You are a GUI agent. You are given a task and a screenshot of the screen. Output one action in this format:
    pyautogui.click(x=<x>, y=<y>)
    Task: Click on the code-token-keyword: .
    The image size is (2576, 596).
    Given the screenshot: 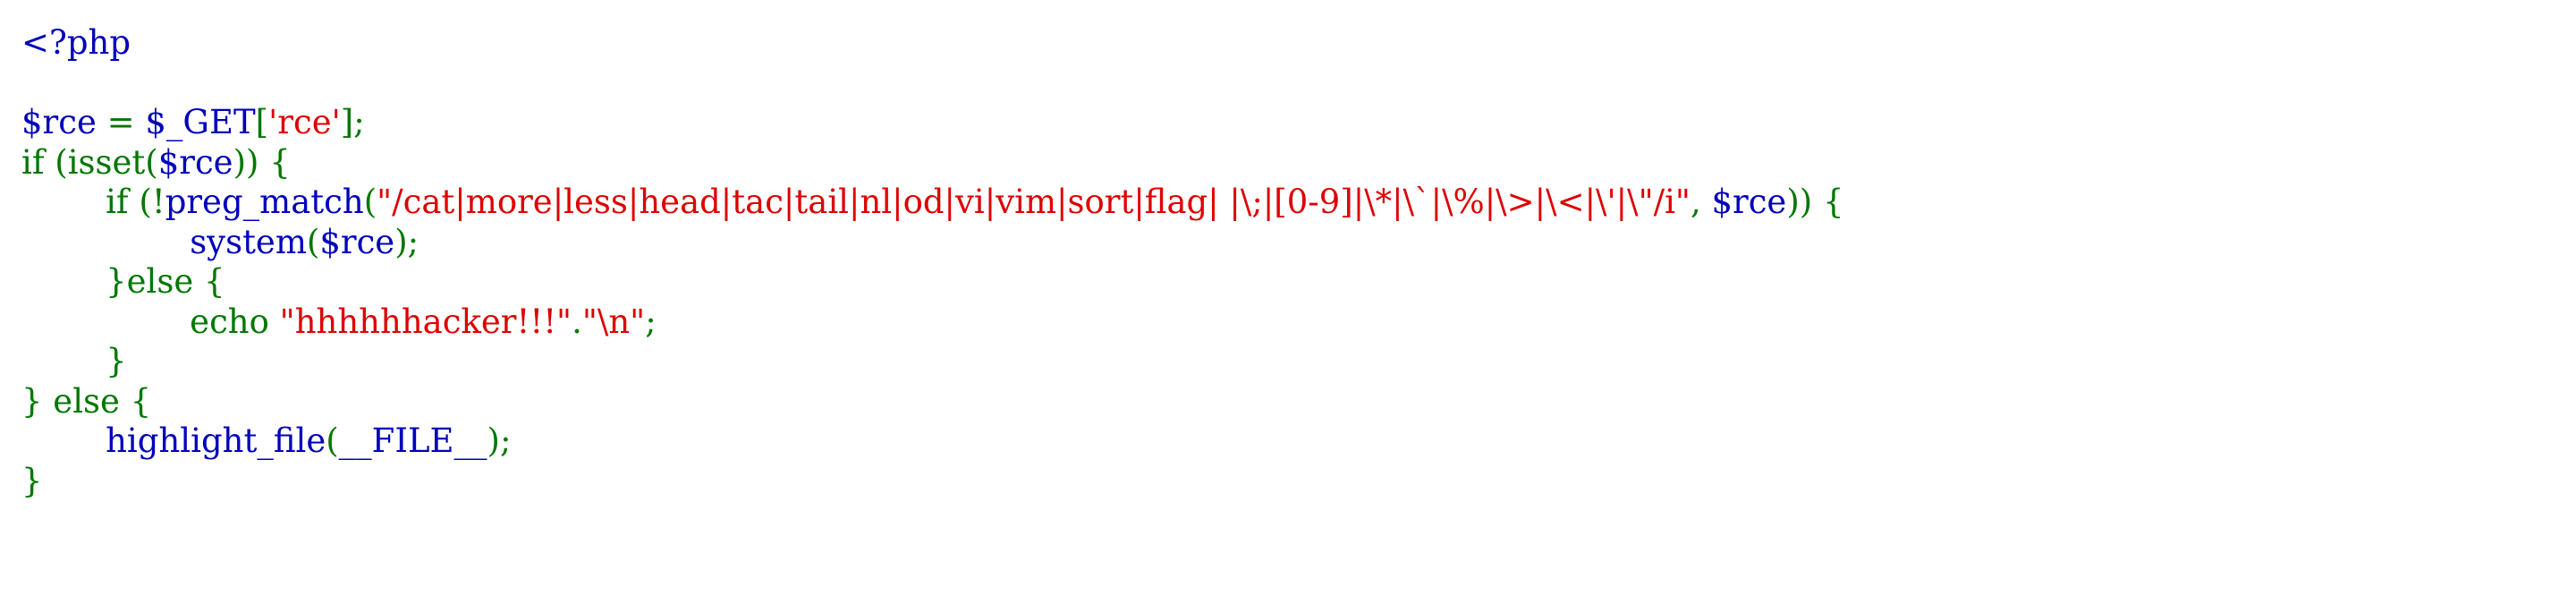 What is the action you would take?
    pyautogui.click(x=577, y=321)
    